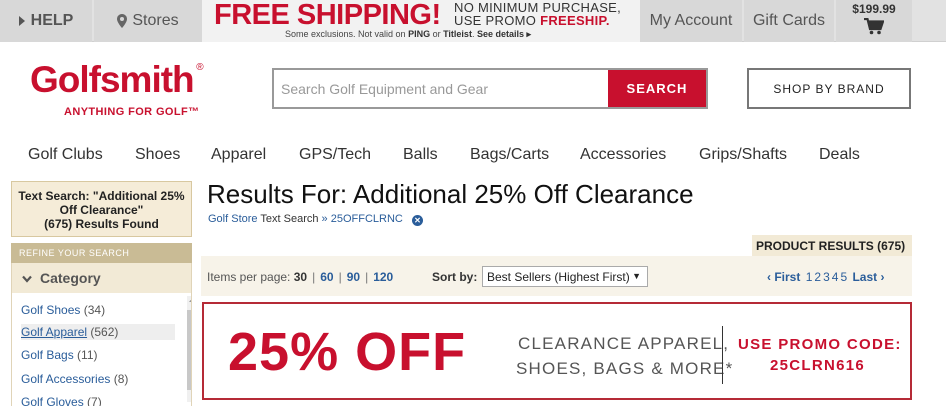 This screenshot has width=946, height=406. What do you see at coordinates (818, 365) in the screenshot?
I see `banner-promo-code: 25CLRN616` at bounding box center [818, 365].